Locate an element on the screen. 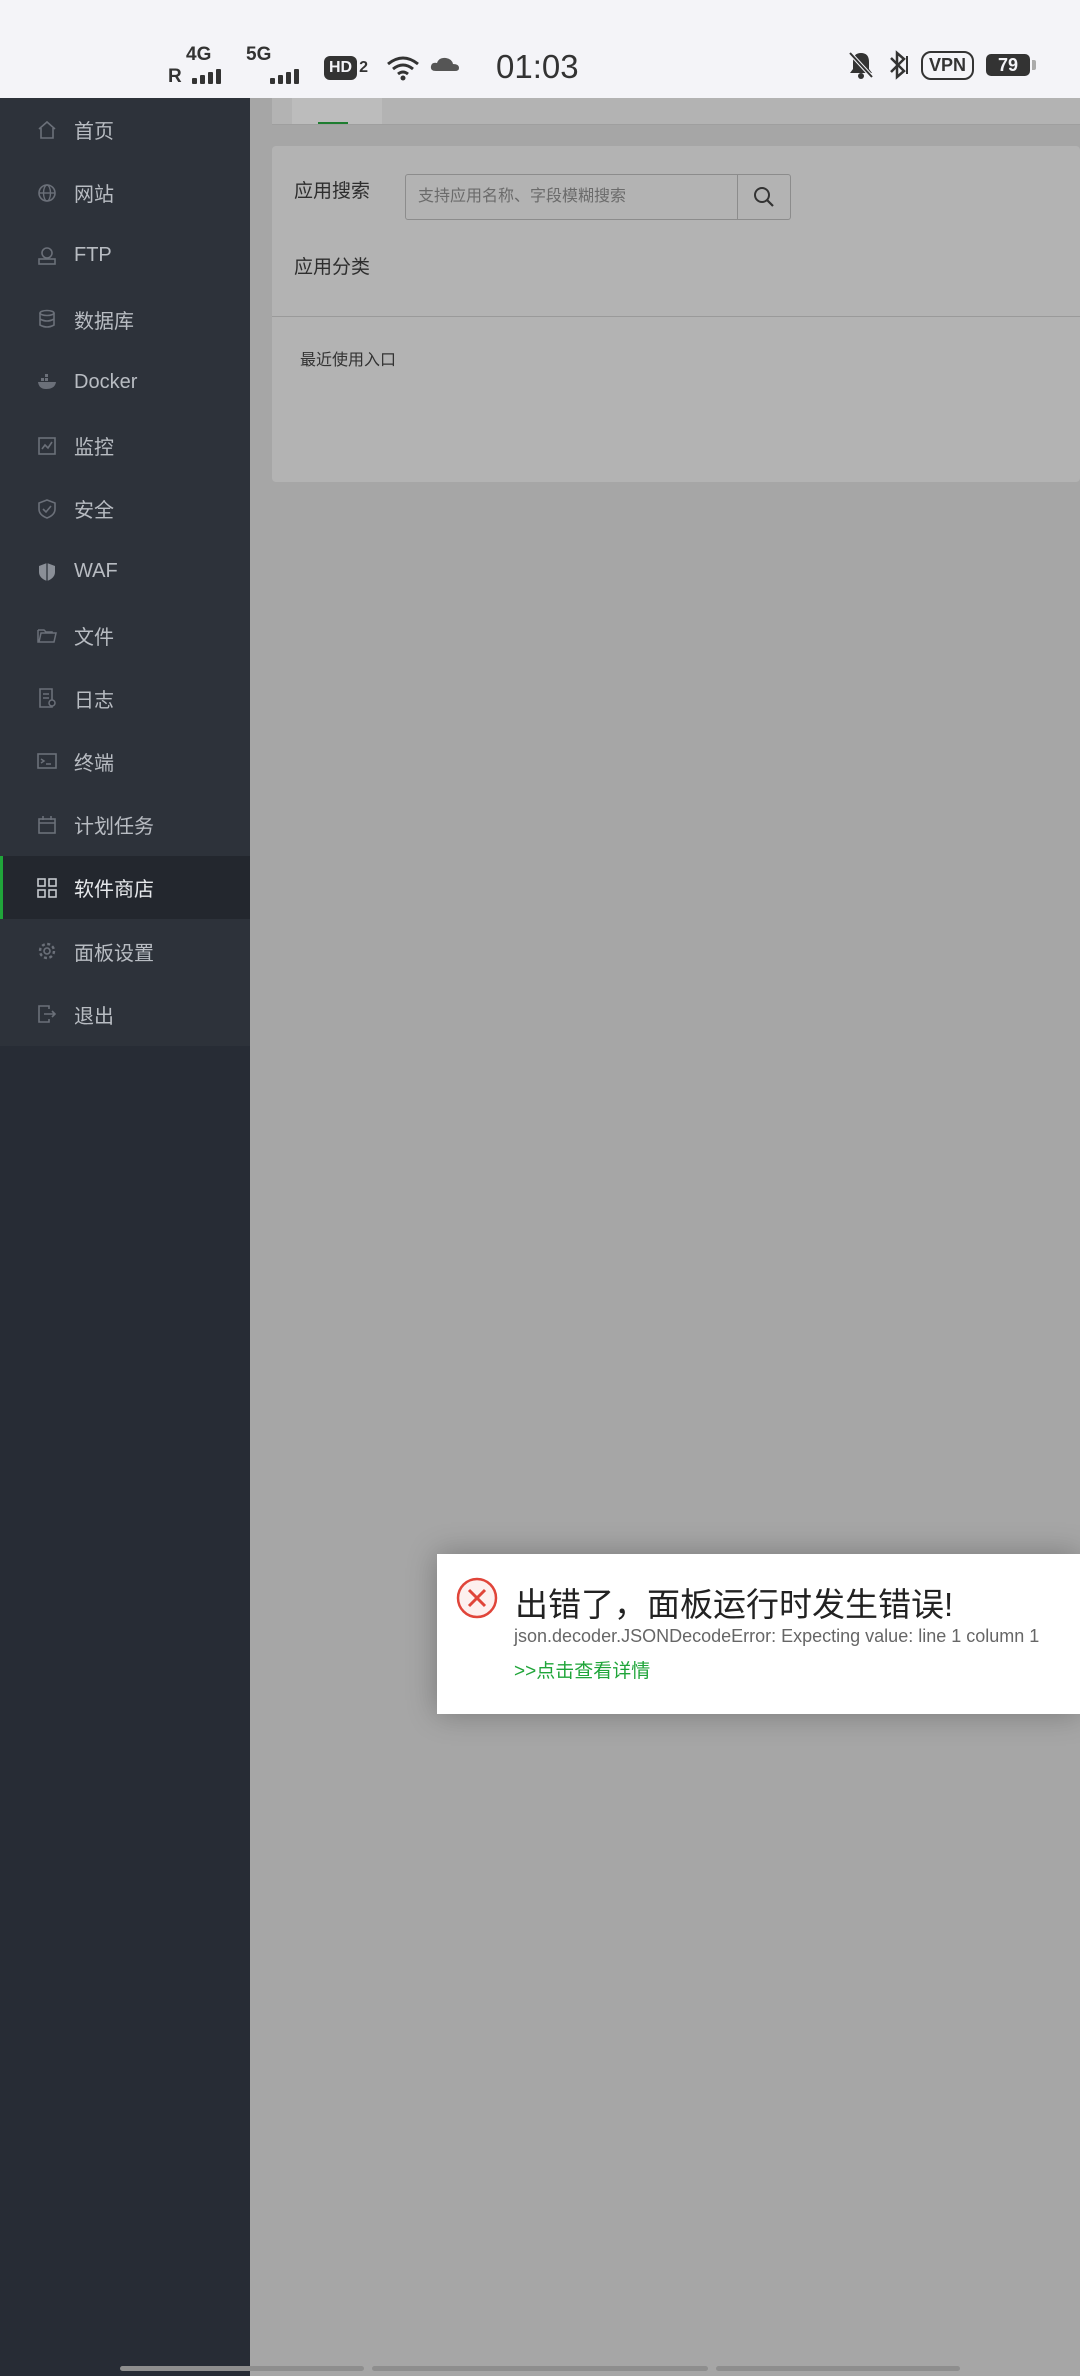  search-icon is located at coordinates (764, 197).